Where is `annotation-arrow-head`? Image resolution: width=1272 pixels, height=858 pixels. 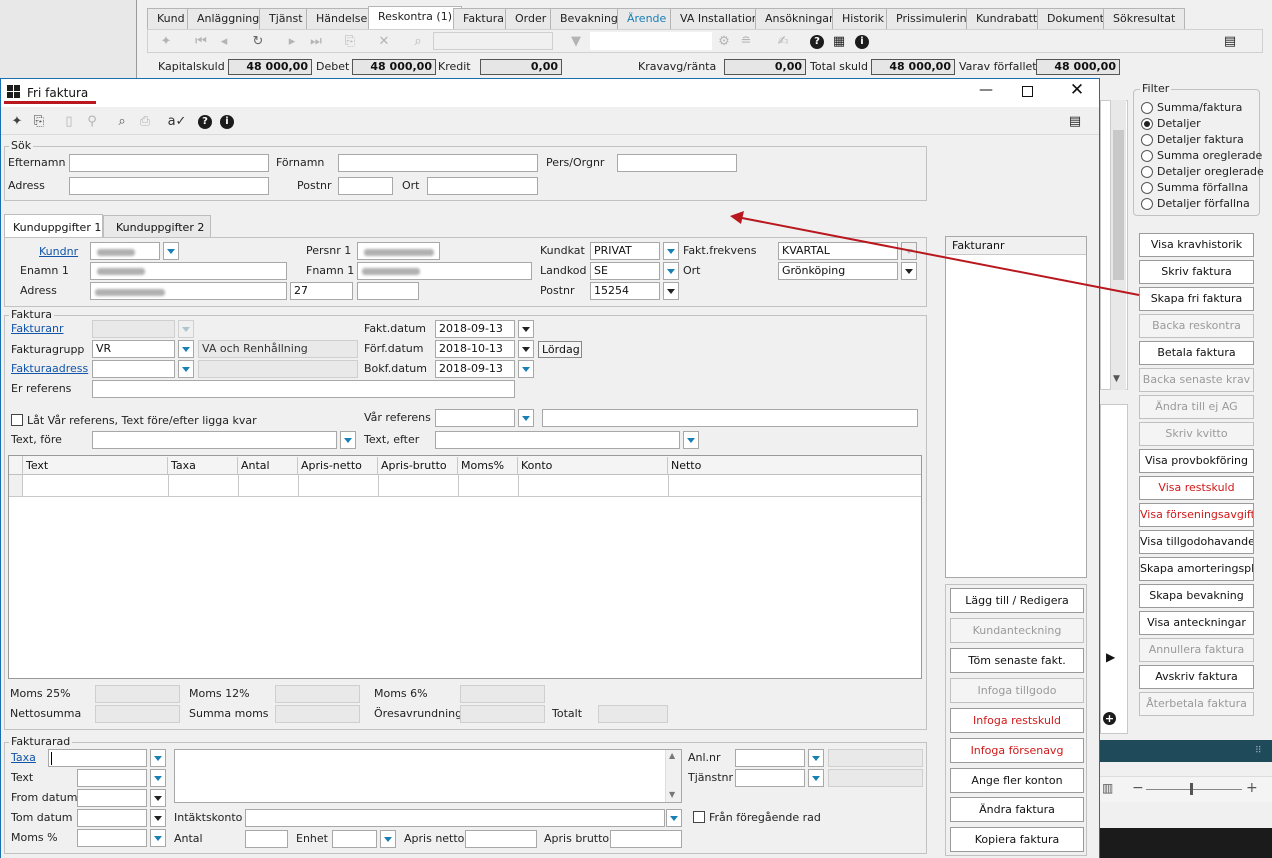
annotation-arrow-head is located at coordinates (737, 217).